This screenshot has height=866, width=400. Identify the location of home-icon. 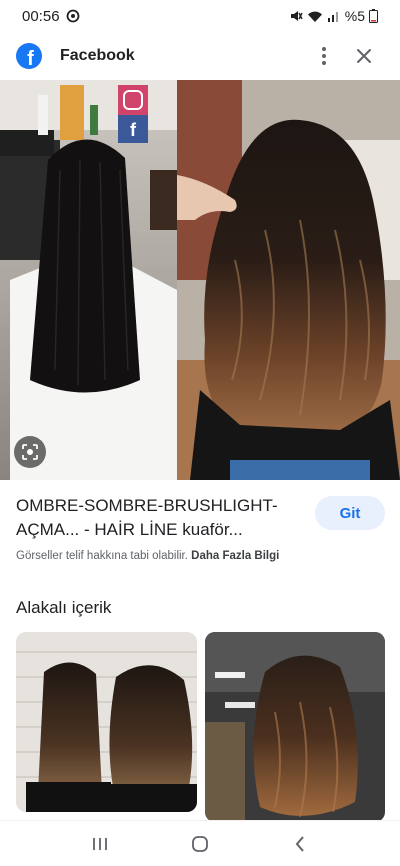
(200, 843).